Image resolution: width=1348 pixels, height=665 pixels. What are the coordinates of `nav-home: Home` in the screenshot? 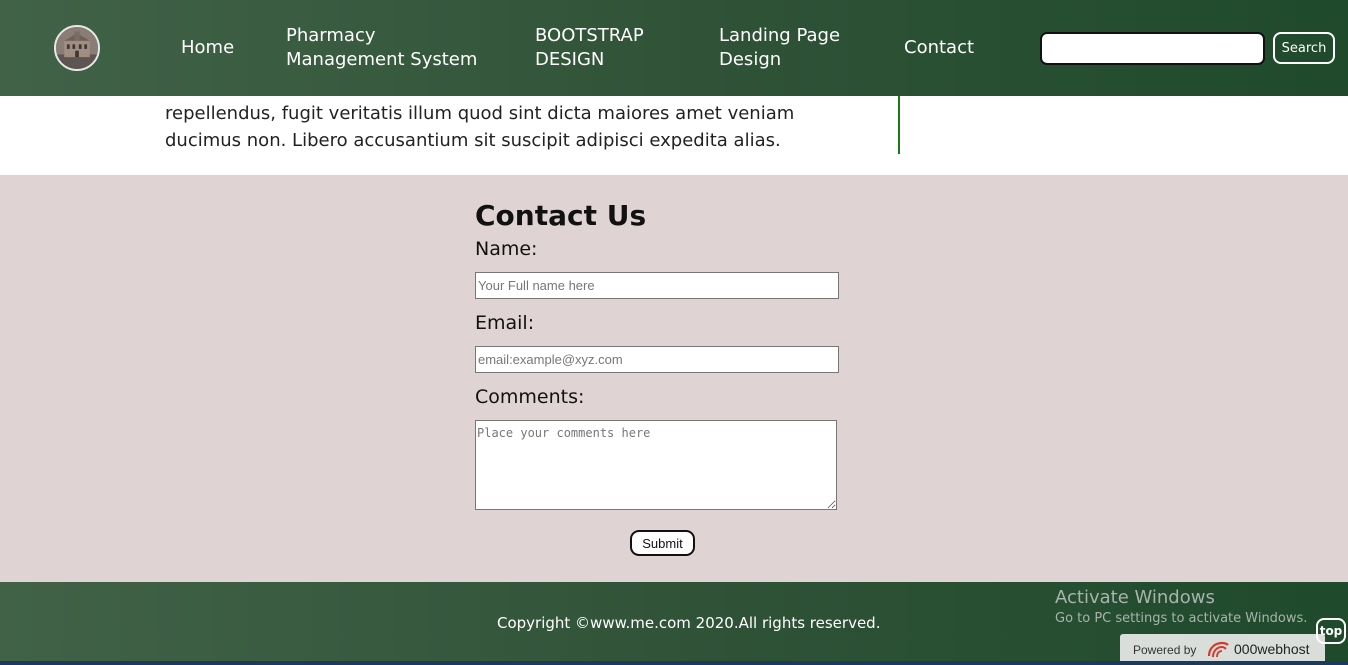 It's located at (207, 48).